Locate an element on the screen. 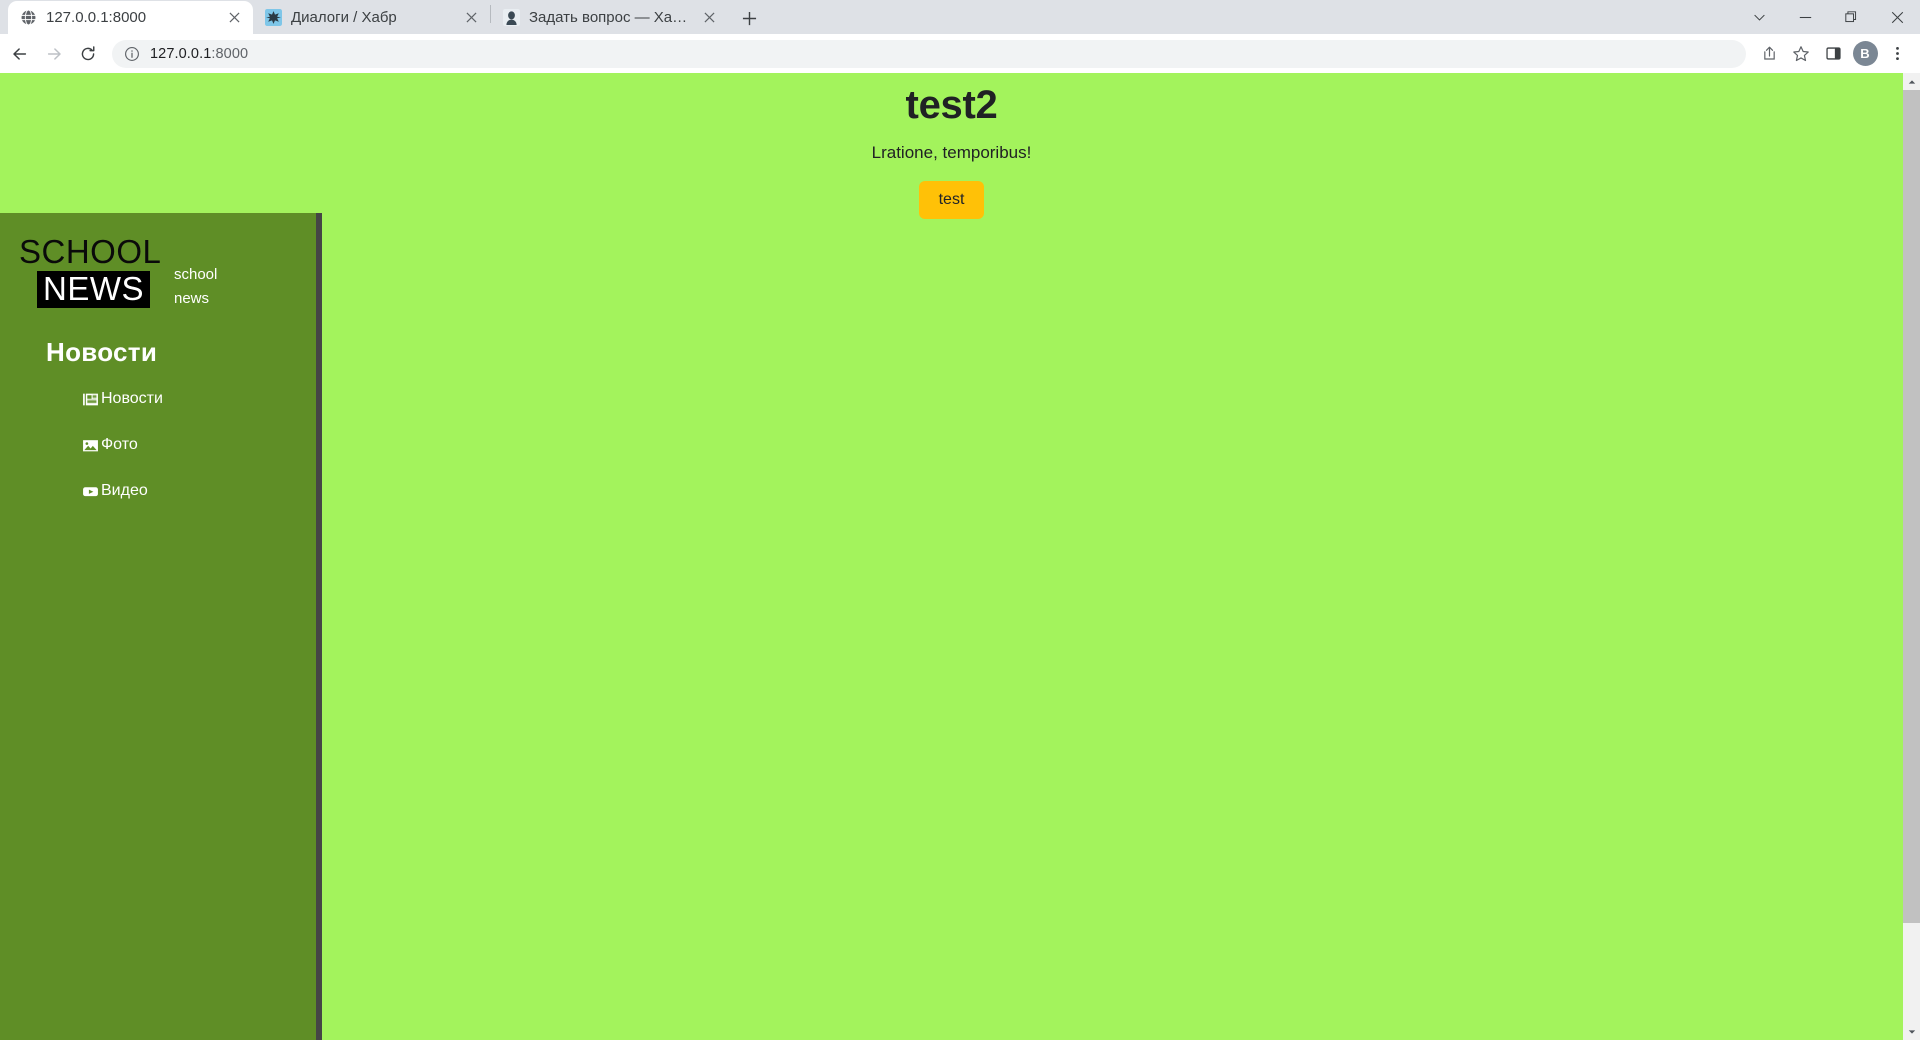  new-tab-button is located at coordinates (749, 18).